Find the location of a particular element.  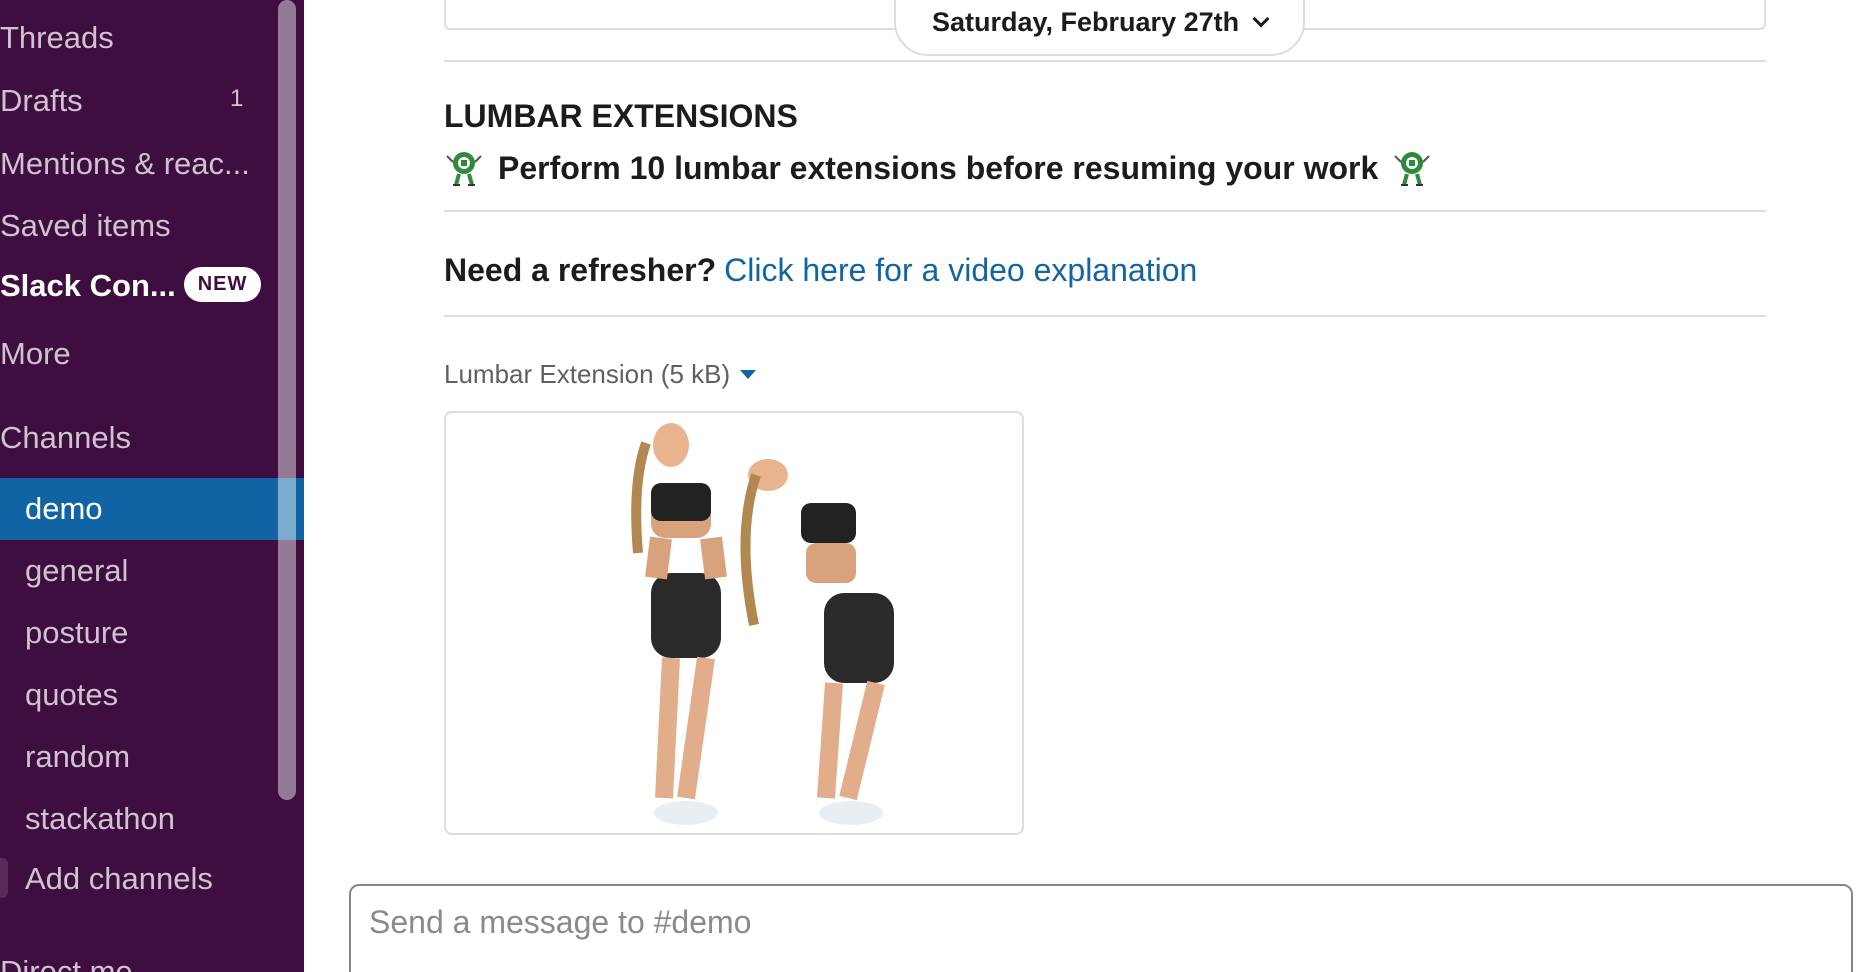

file-name-toggle: Lumbar Extension (5 kB) is located at coordinates (600, 374).